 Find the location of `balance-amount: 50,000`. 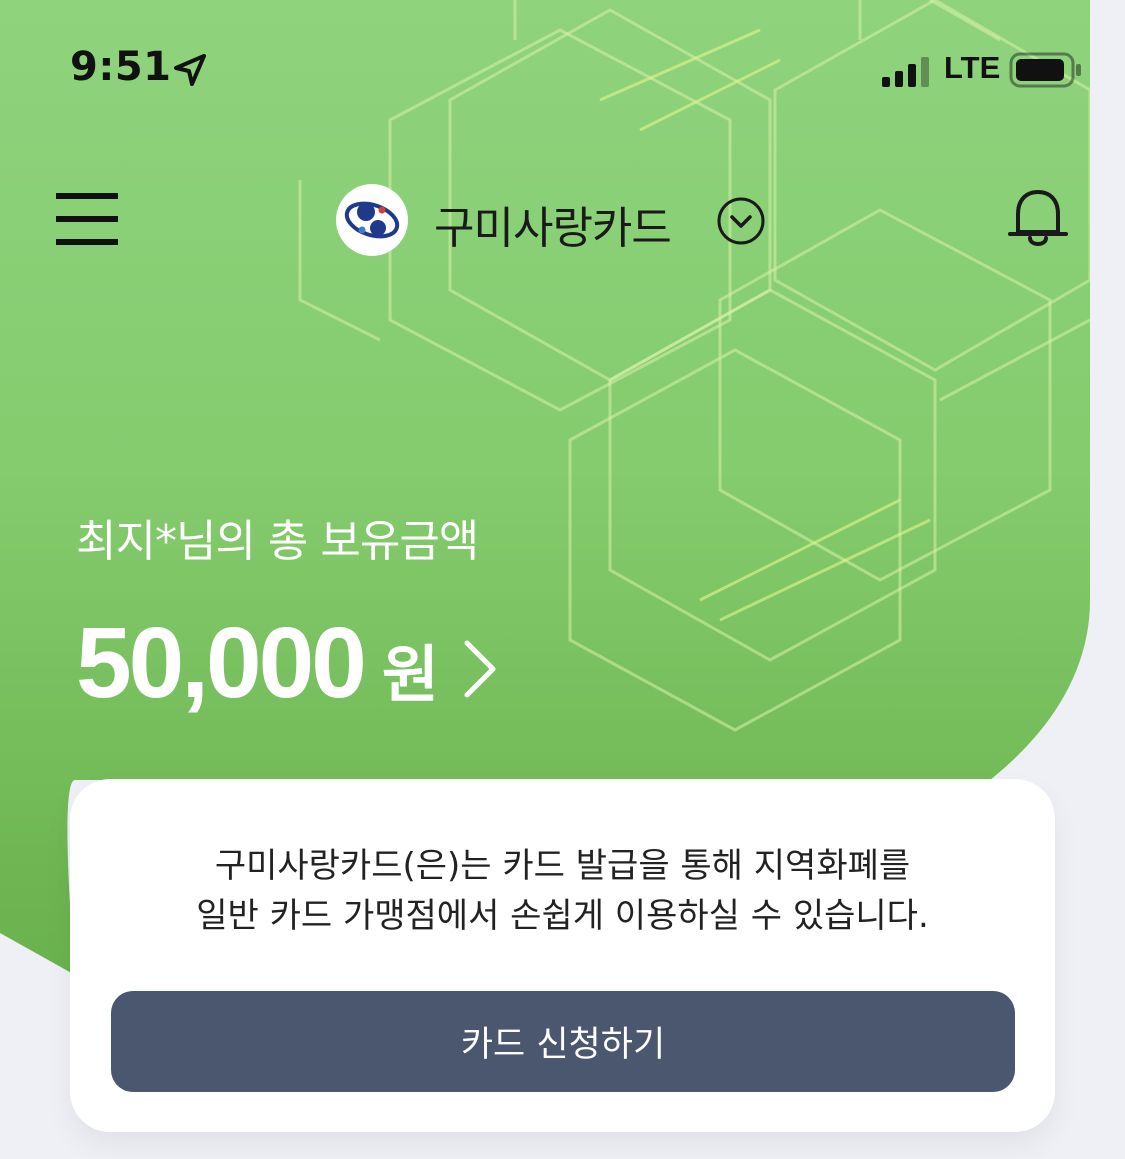

balance-amount: 50,000 is located at coordinates (221, 663).